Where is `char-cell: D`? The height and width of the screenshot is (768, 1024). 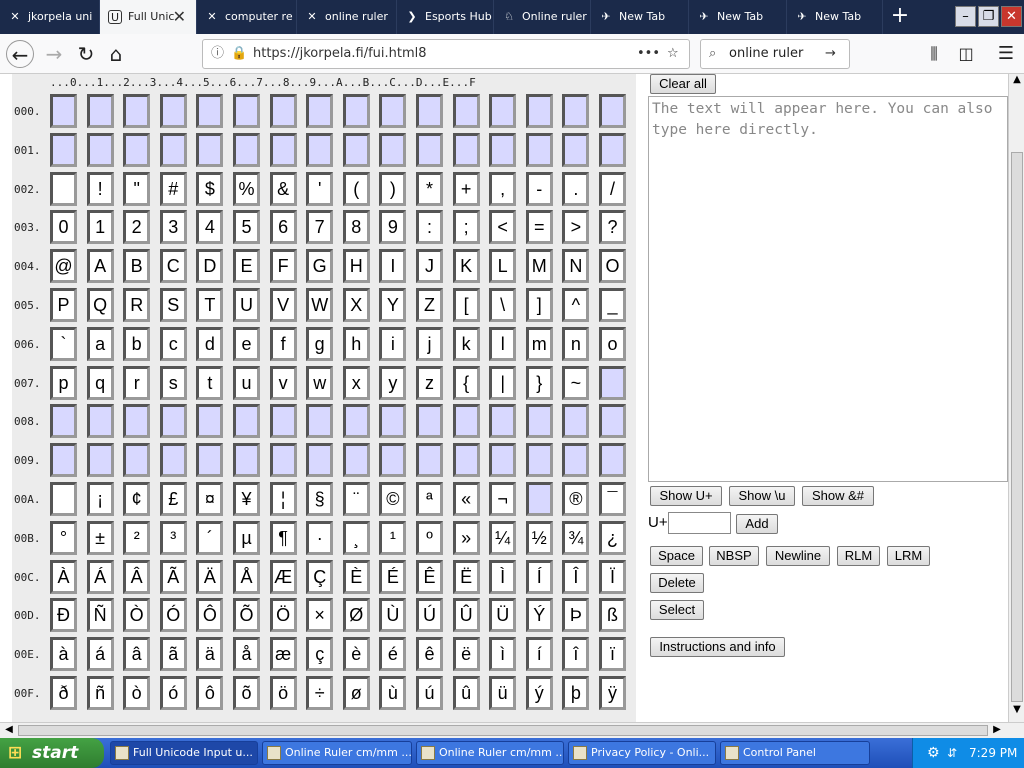 char-cell: D is located at coordinates (210, 266).